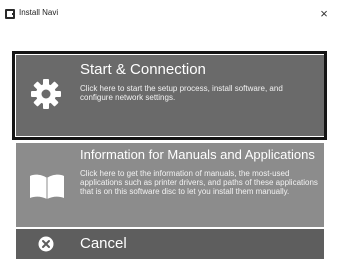  What do you see at coordinates (324, 13) in the screenshot?
I see `close-button: ×` at bounding box center [324, 13].